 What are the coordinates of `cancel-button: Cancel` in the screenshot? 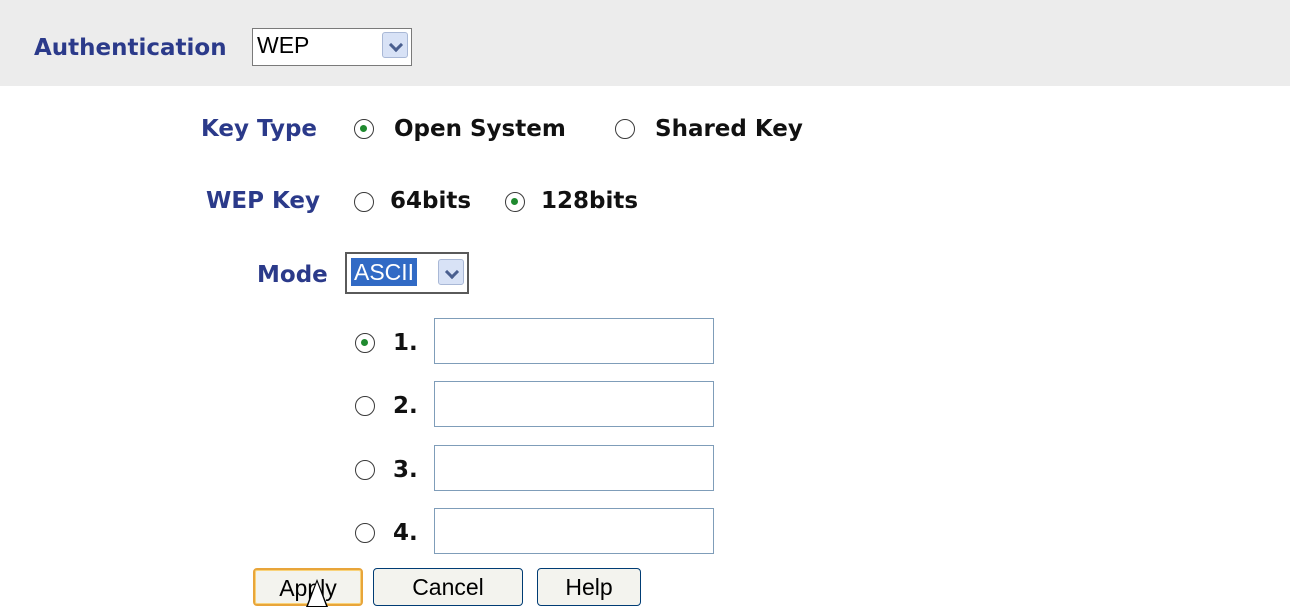 It's located at (448, 587).